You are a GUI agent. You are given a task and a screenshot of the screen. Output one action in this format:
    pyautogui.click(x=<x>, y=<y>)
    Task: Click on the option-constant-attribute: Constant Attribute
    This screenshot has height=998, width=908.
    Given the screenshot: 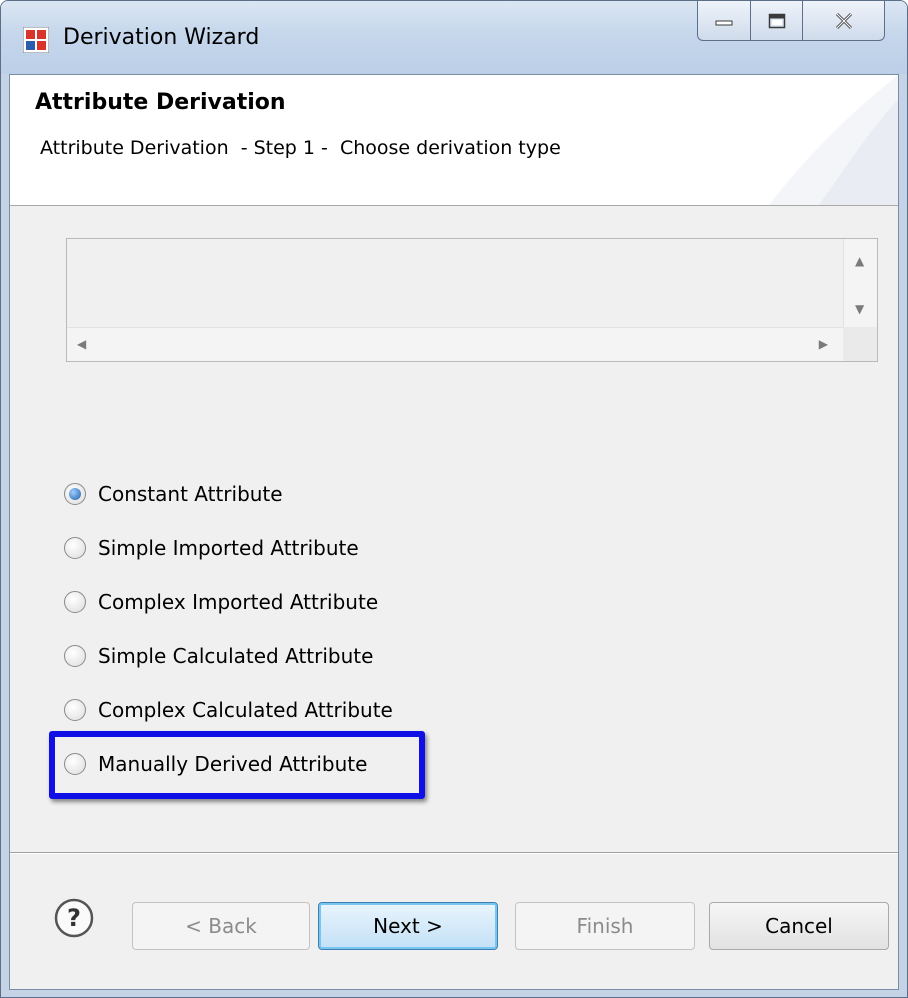 What is the action you would take?
    pyautogui.click(x=228, y=494)
    